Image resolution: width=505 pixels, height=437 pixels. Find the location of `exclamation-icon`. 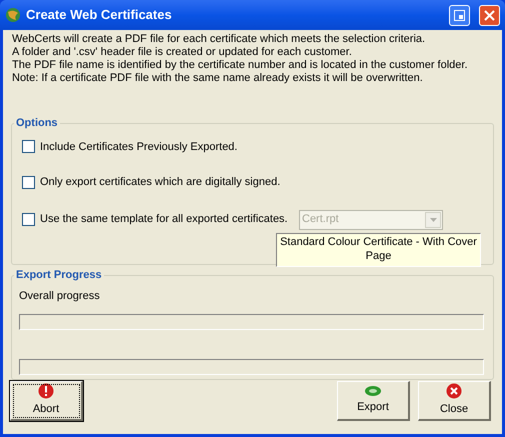

exclamation-icon is located at coordinates (46, 391).